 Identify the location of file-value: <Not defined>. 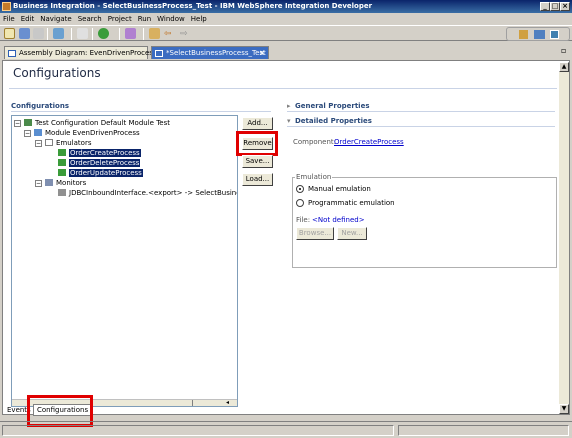
(338, 220).